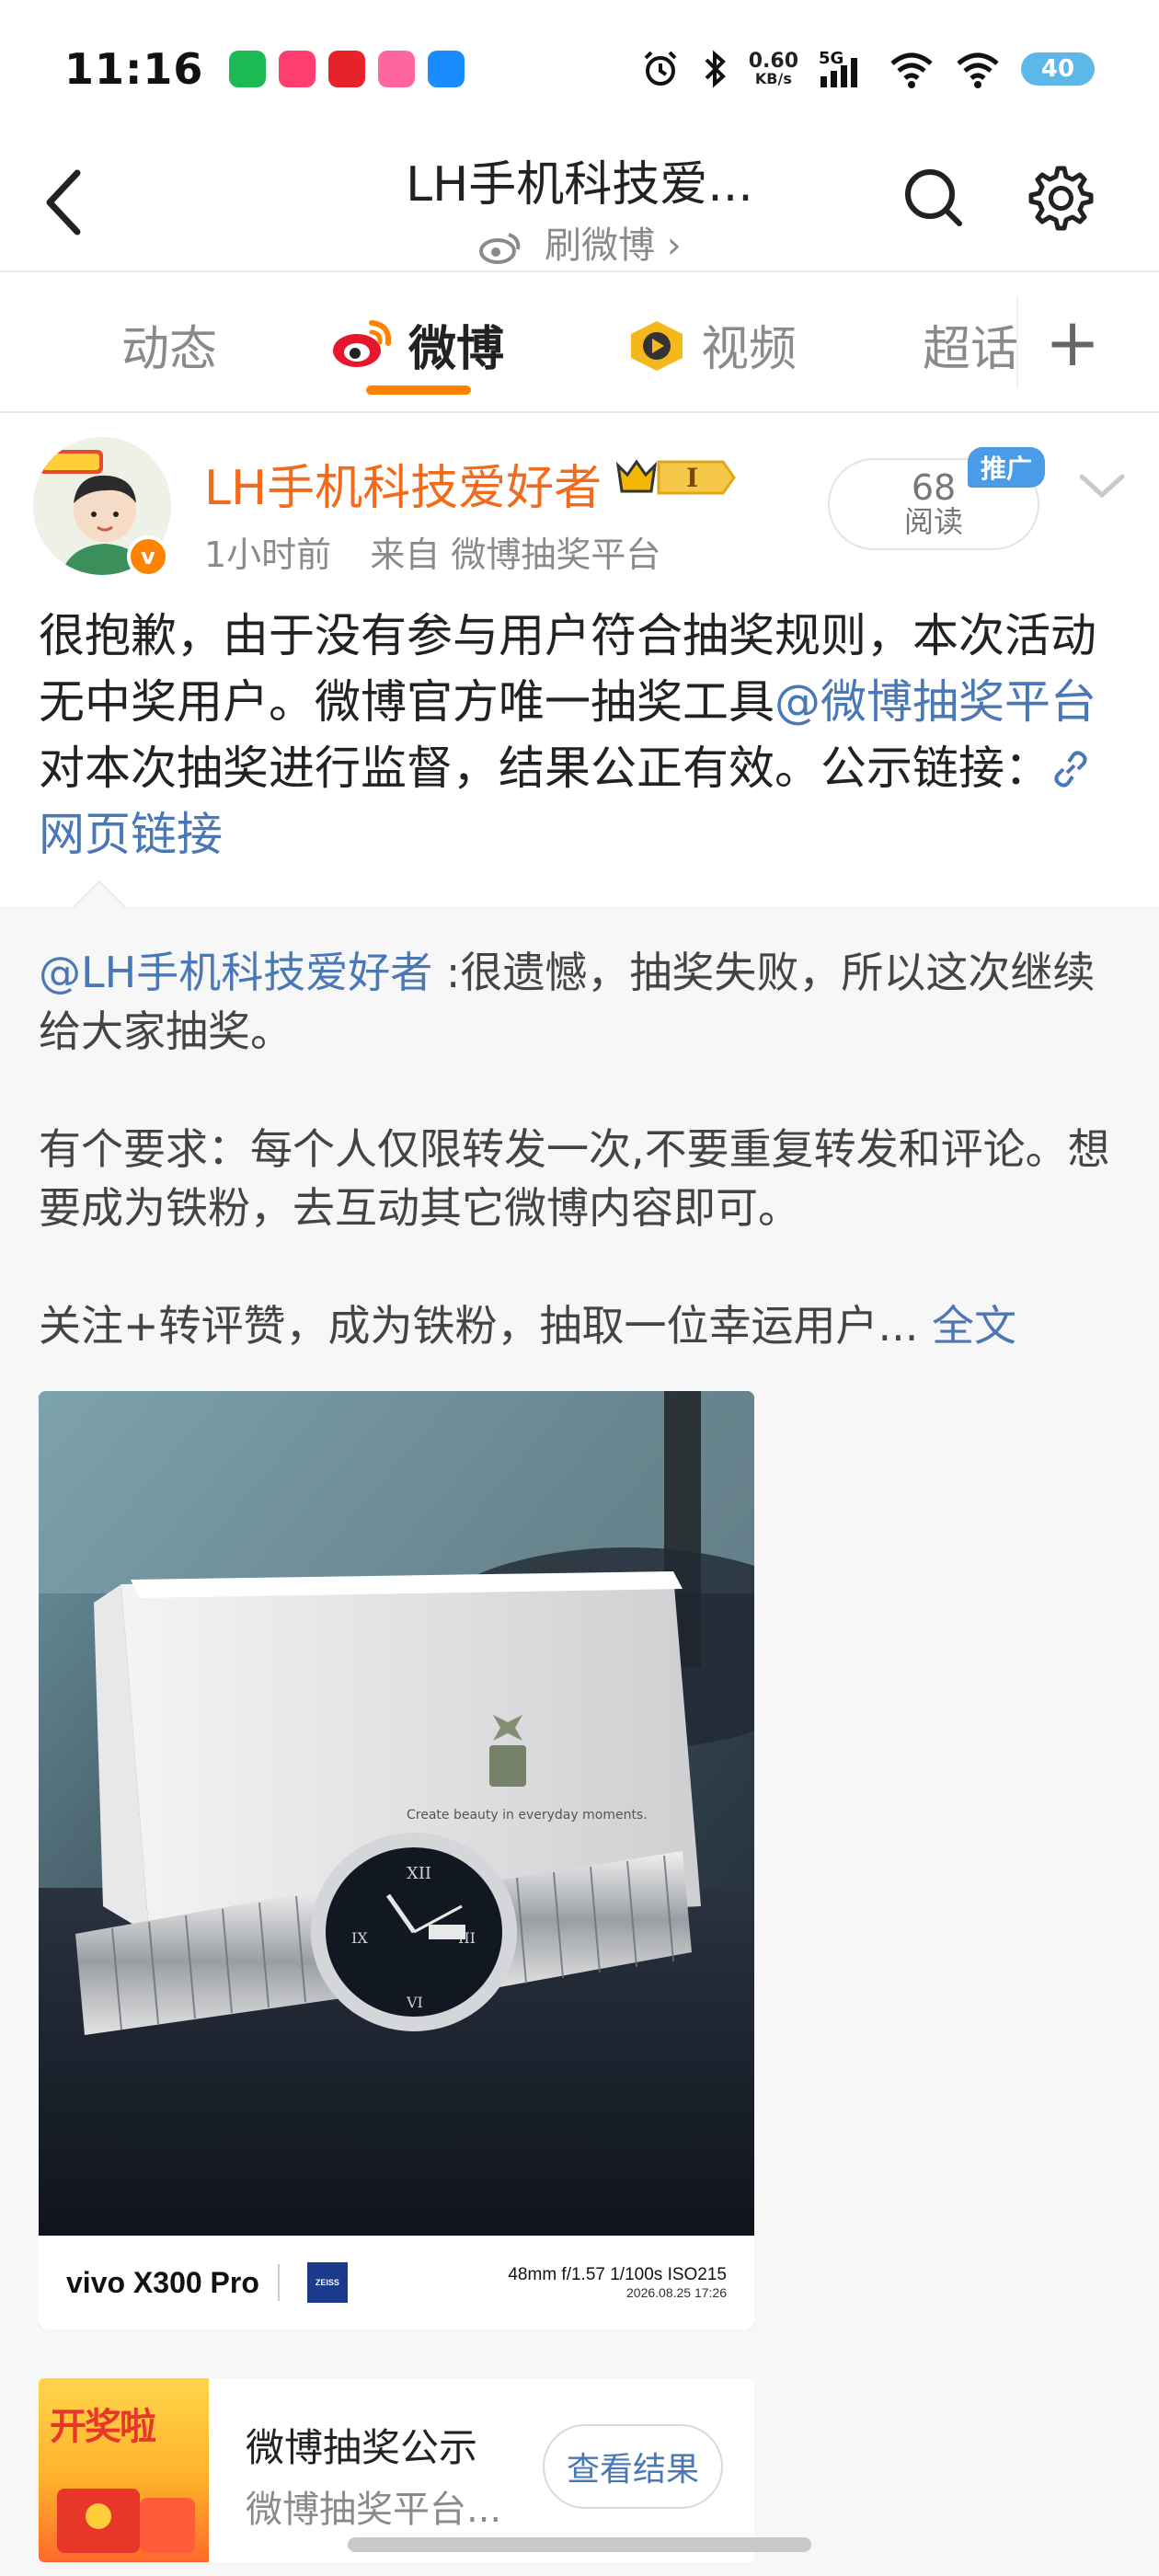 The height and width of the screenshot is (2576, 1159). What do you see at coordinates (162, 2282) in the screenshot?
I see `camera-model: vivo X300 Pro` at bounding box center [162, 2282].